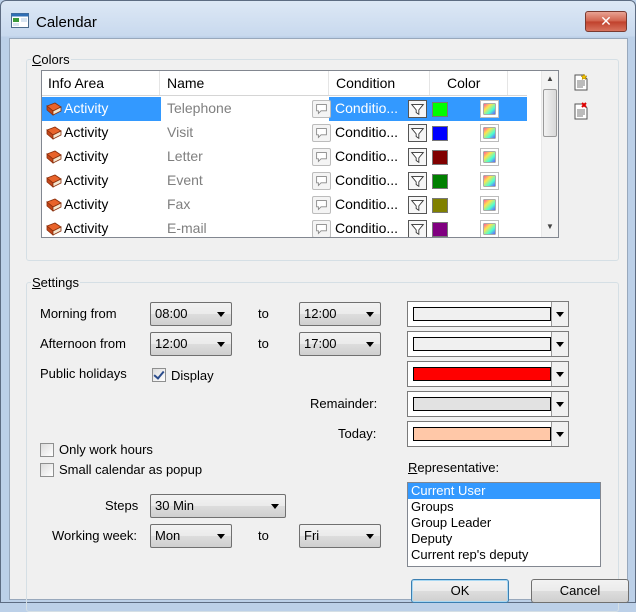  What do you see at coordinates (482, 404) in the screenshot?
I see `remainder-color-swatch` at bounding box center [482, 404].